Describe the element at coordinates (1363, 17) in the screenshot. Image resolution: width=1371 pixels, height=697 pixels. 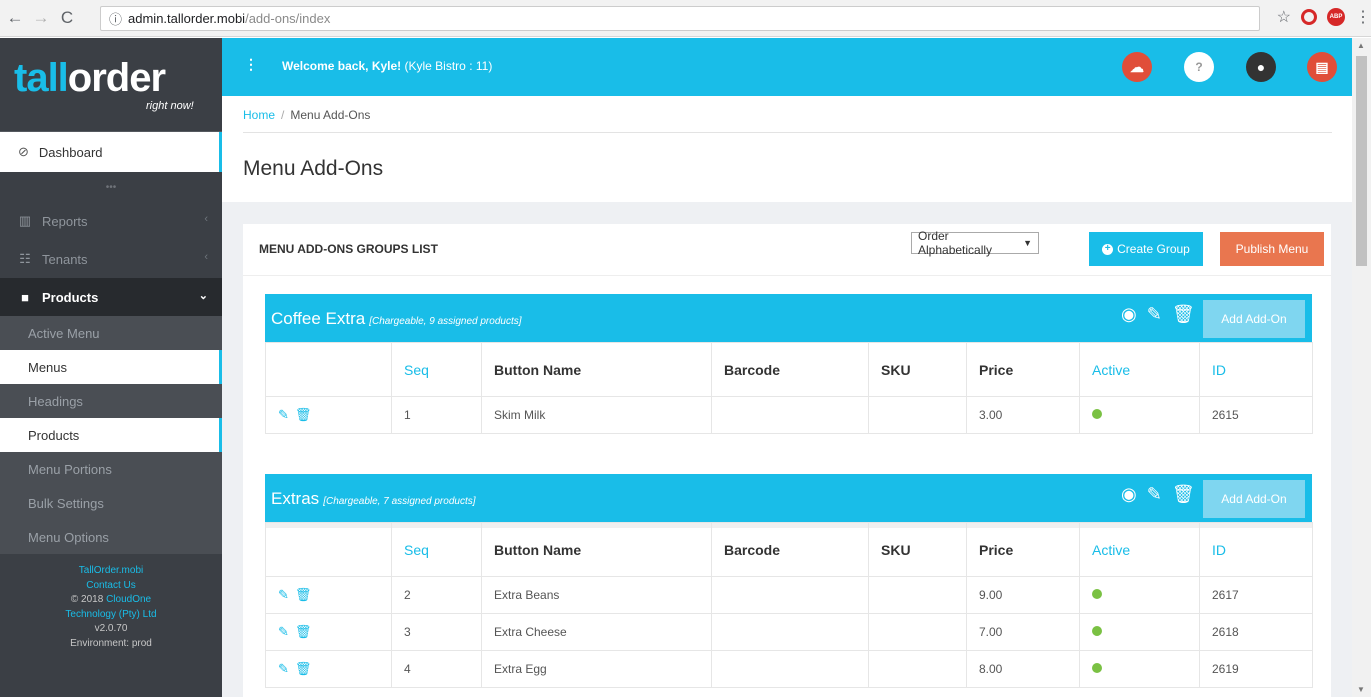
I see `browser-menu-icon: ⋮` at that location.